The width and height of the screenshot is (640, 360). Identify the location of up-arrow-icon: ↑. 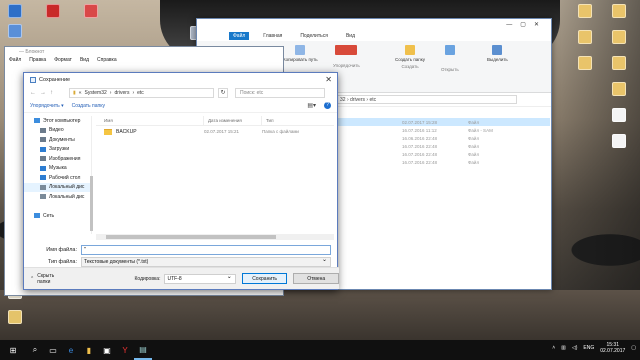
(51, 93).